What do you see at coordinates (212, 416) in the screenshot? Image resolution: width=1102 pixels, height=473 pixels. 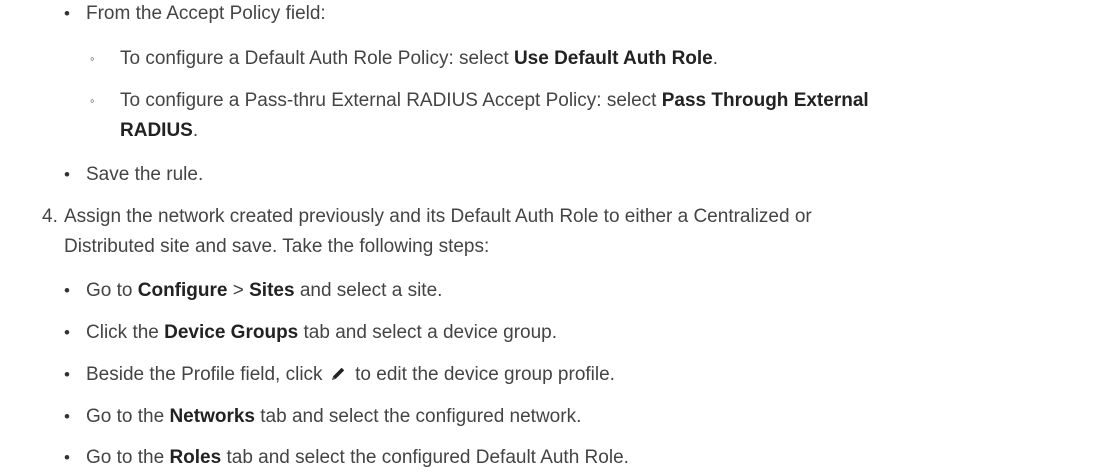 I see `ui-term: Networks` at bounding box center [212, 416].